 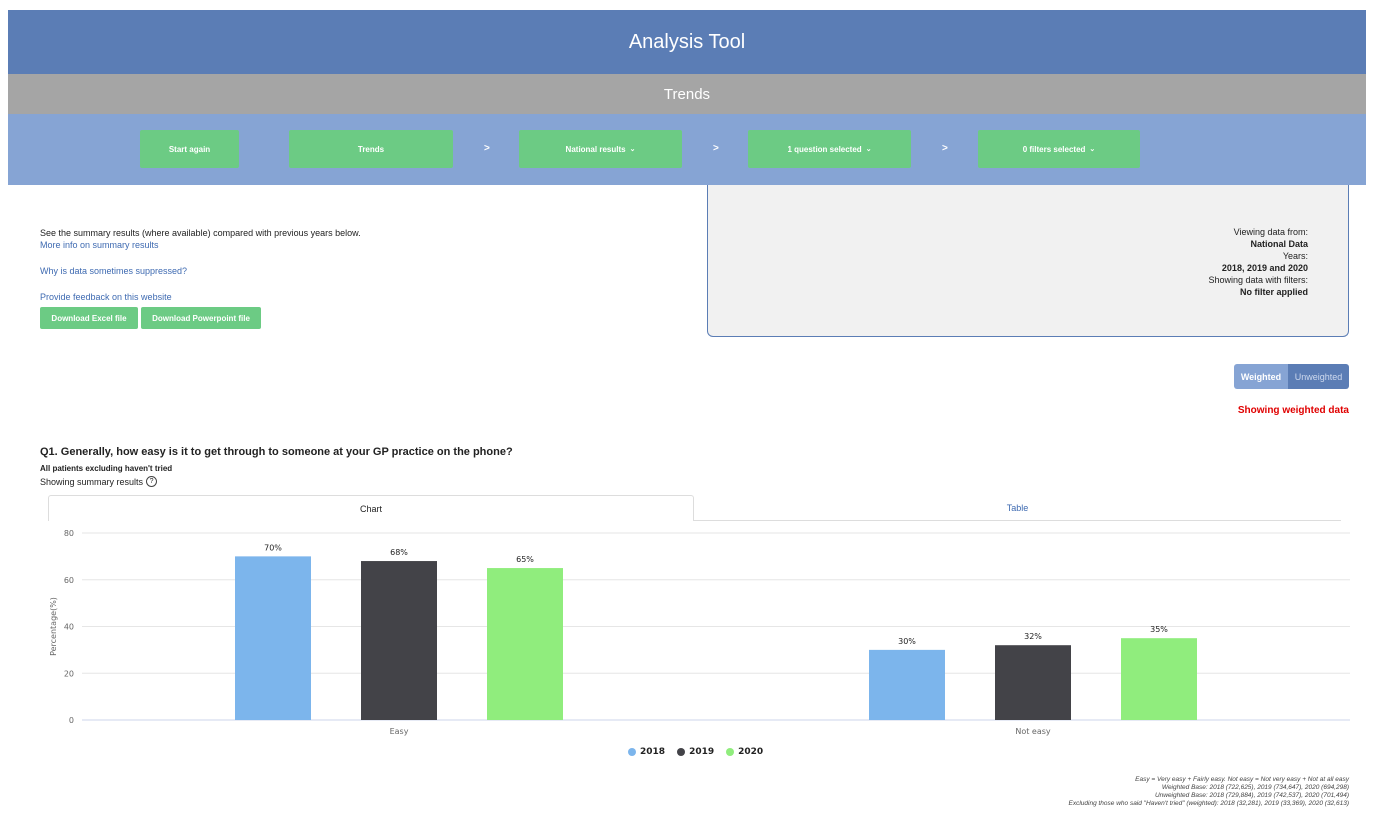 What do you see at coordinates (53, 626) in the screenshot?
I see `y-axis-label: Percentage(%)` at bounding box center [53, 626].